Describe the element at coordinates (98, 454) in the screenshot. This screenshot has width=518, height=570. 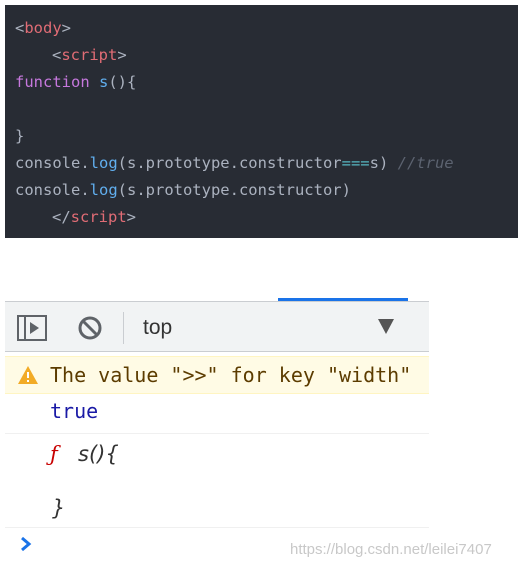
I see `function-signature: s(){` at that location.